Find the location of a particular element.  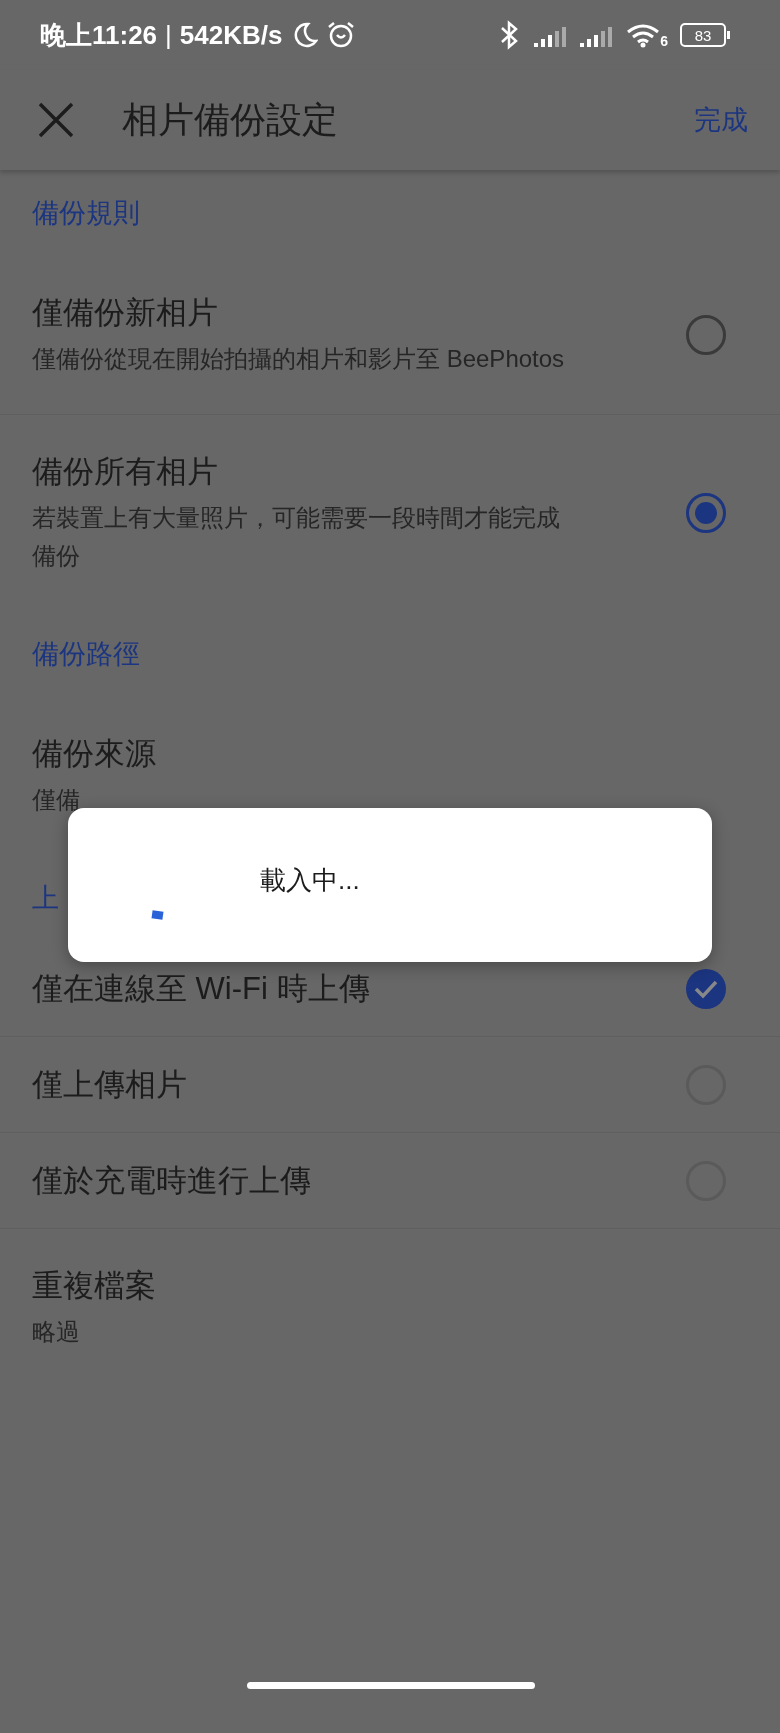

spinner-icon is located at coordinates (157, 915).